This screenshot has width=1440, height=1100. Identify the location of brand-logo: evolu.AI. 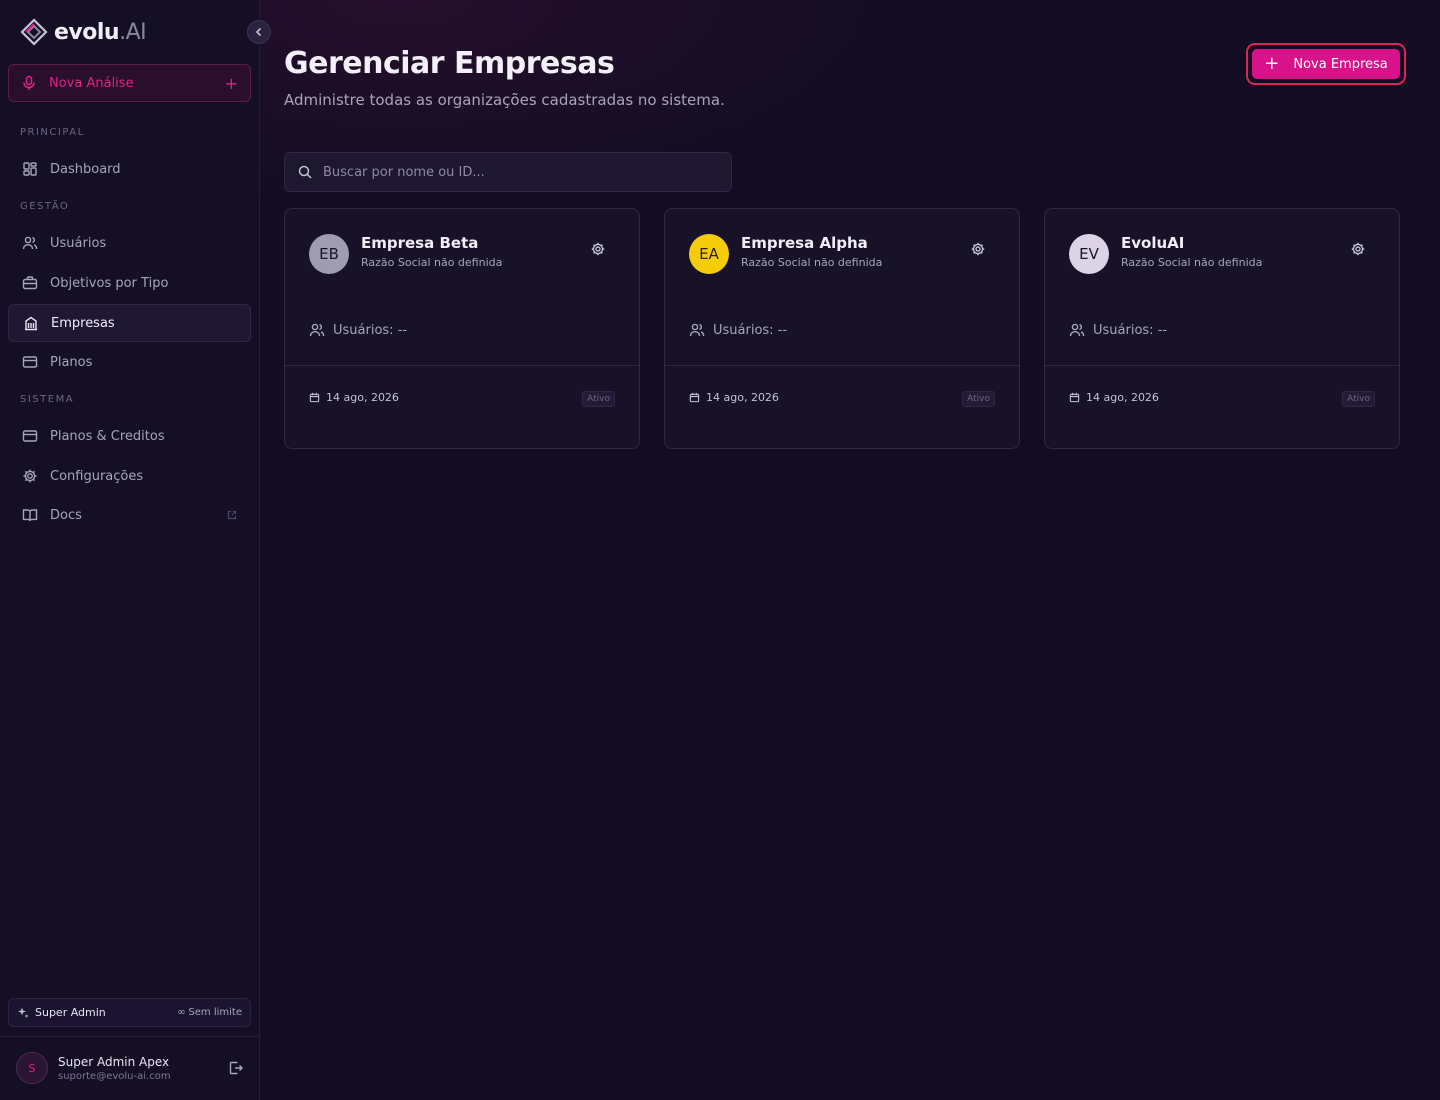
(83, 32).